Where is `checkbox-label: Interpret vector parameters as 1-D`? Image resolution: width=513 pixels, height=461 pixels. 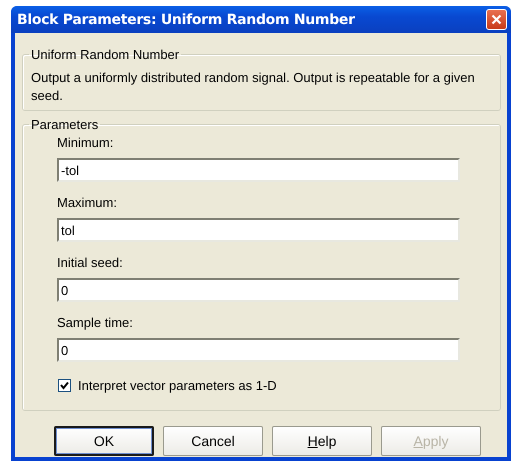 checkbox-label: Interpret vector parameters as 1-D is located at coordinates (177, 385).